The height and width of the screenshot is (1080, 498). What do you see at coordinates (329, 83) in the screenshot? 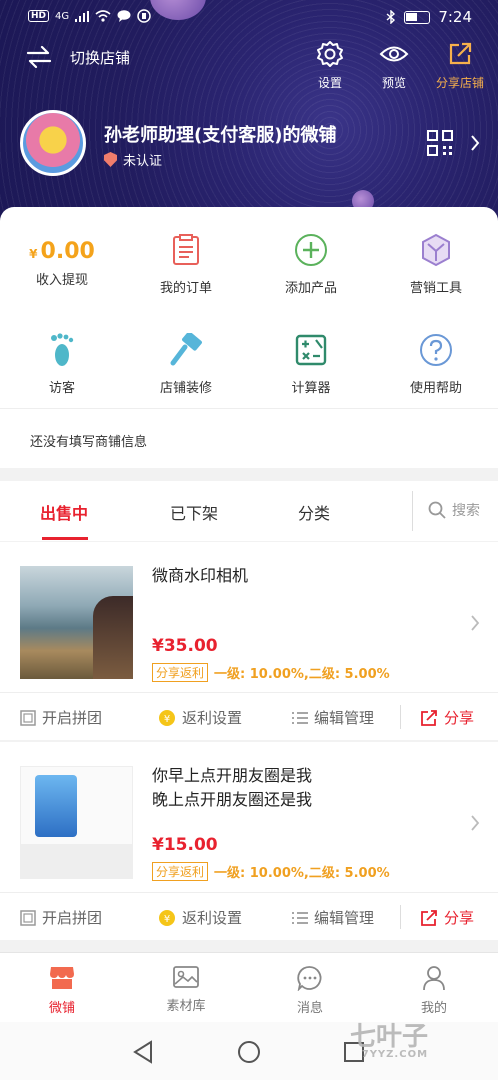
I see `settings-label: 设置` at bounding box center [329, 83].